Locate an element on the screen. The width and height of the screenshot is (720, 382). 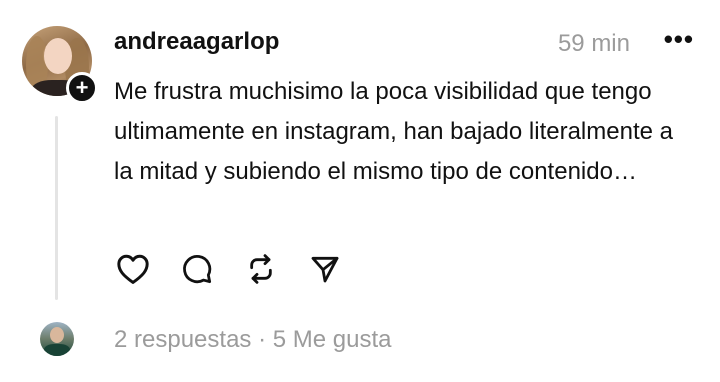
post-stats: 2 respuestas · 5 Me gusta is located at coordinates (252, 340).